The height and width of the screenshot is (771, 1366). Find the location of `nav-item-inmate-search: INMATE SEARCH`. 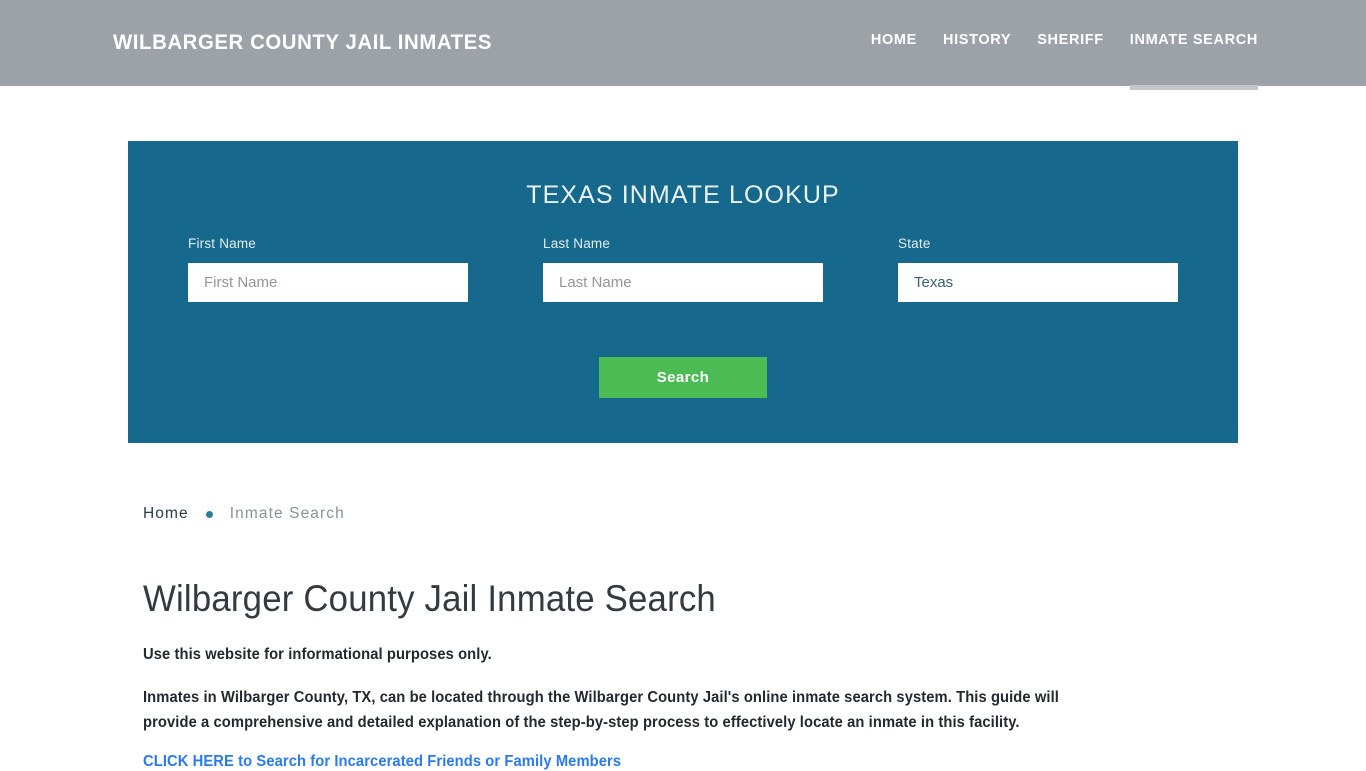

nav-item-inmate-search: INMATE SEARCH is located at coordinates (1188, 61).